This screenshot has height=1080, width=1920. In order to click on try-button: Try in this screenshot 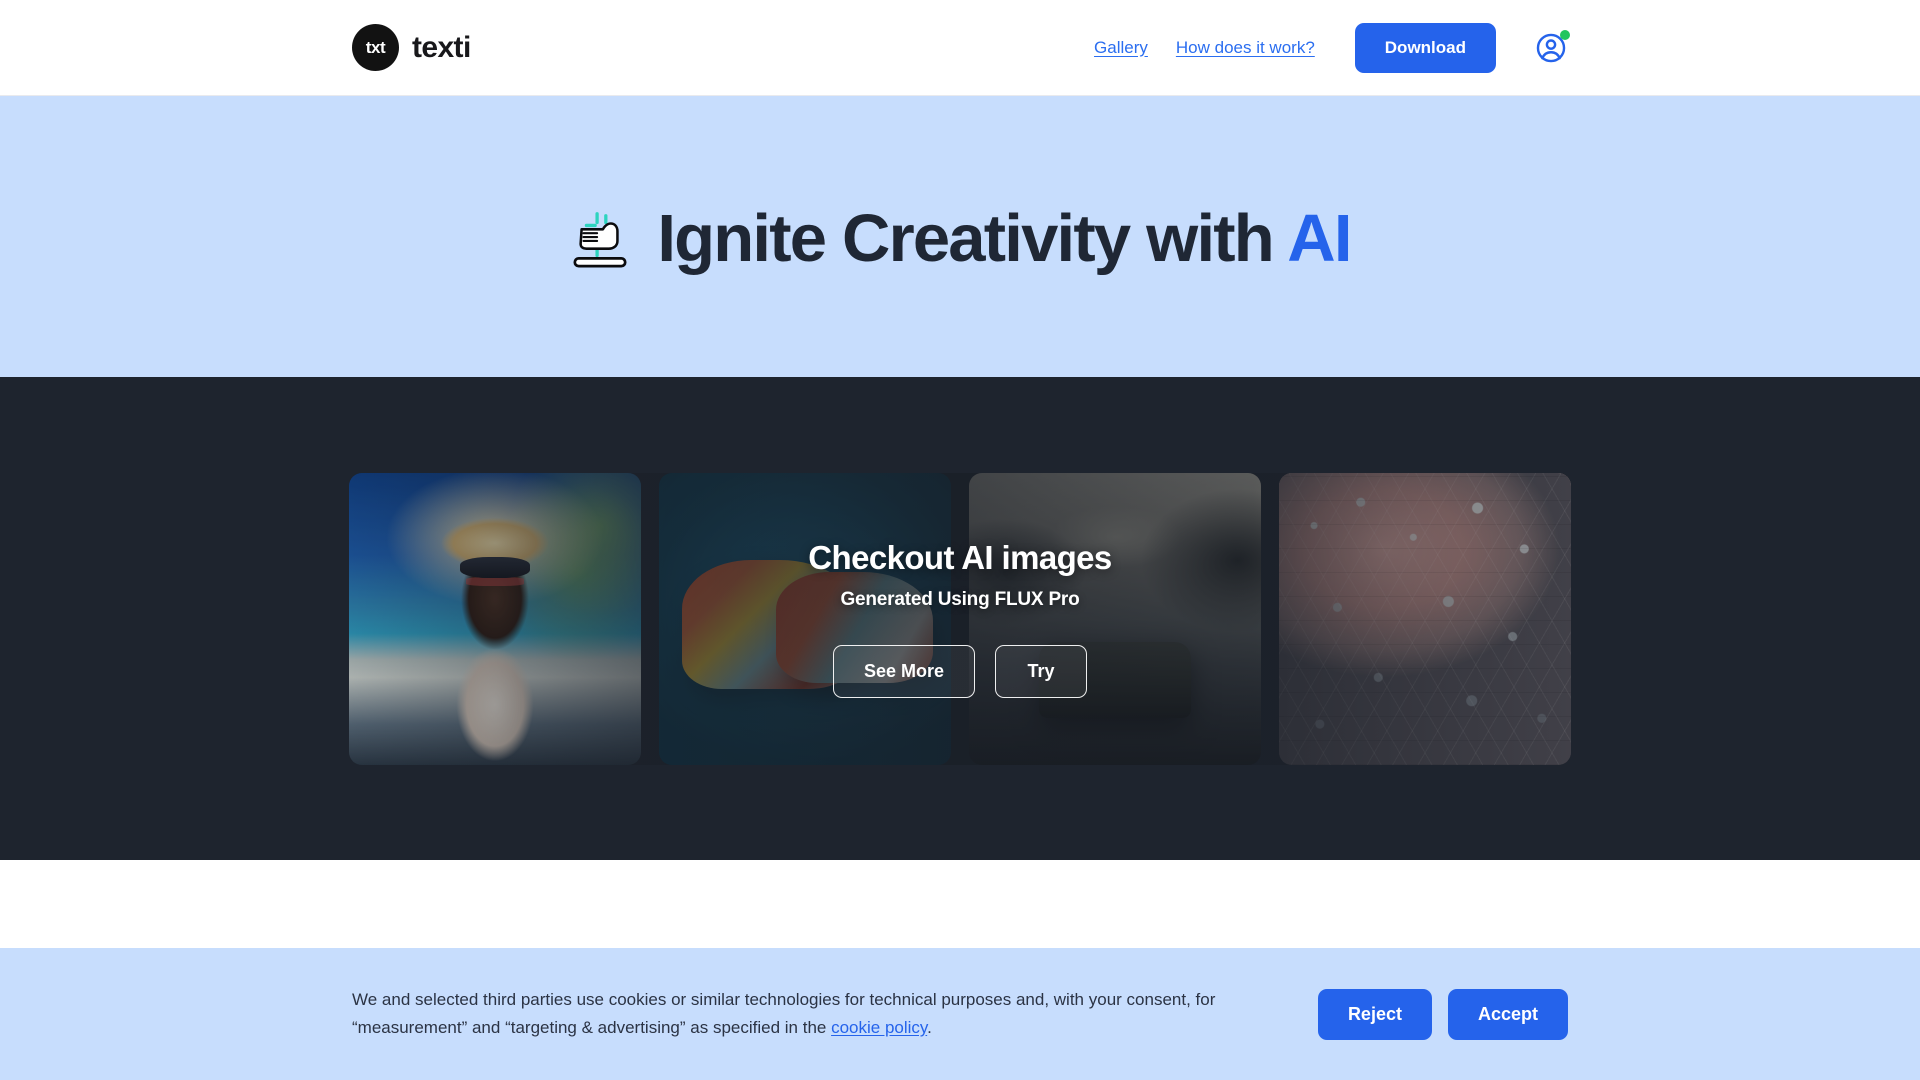, I will do `click(1041, 671)`.